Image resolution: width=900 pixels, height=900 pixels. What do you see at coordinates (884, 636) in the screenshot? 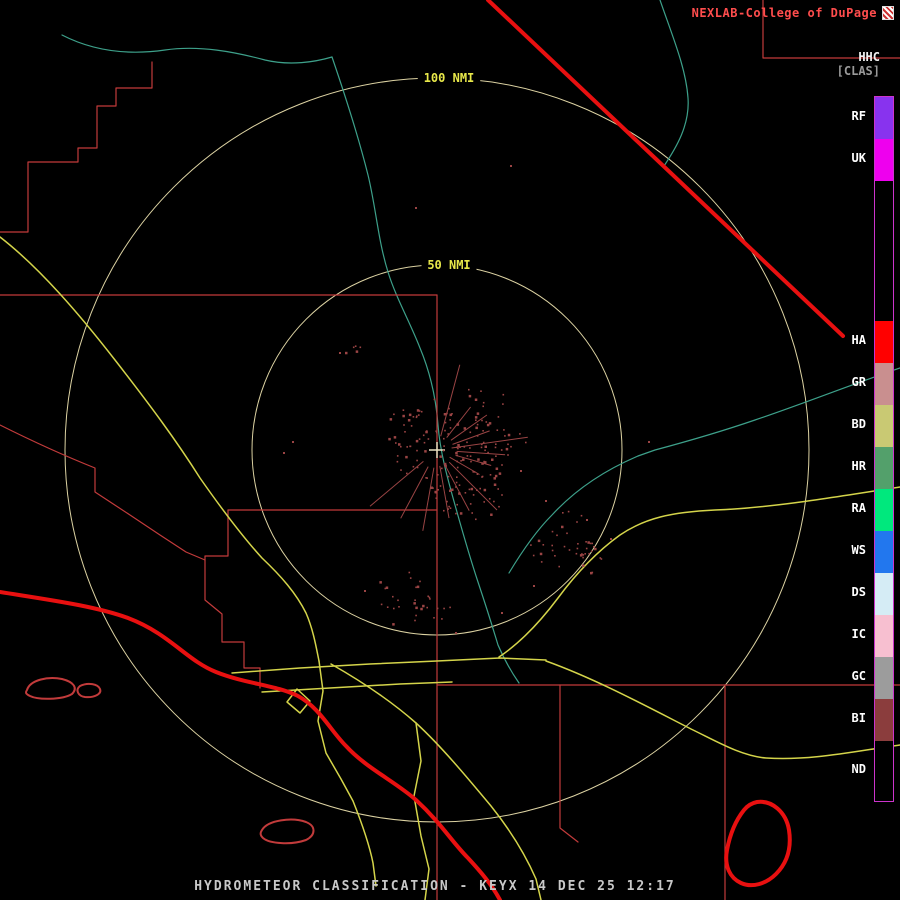
I see `legend-segment-IC` at bounding box center [884, 636].